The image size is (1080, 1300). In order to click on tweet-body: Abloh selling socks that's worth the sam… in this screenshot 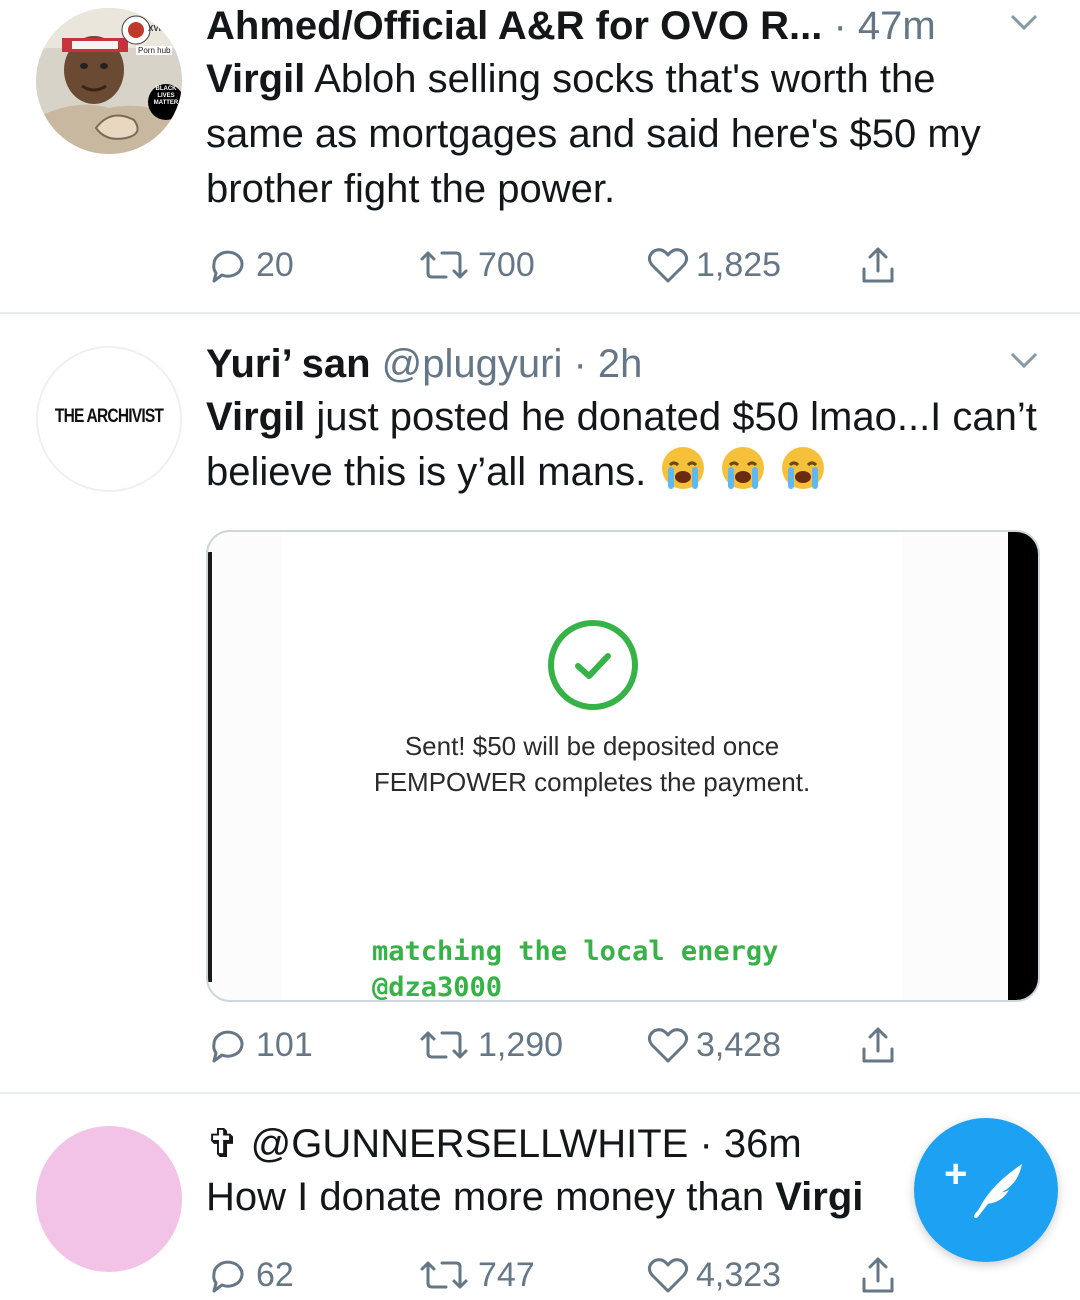, I will do `click(593, 134)`.